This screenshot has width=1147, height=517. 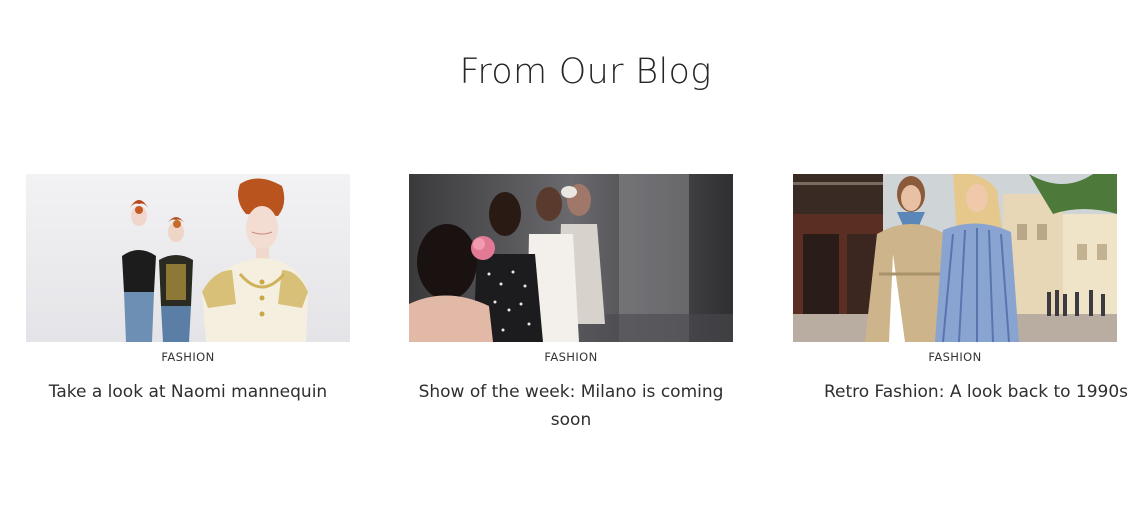 I want to click on blog-post-image-runway, so click(x=571, y=258).